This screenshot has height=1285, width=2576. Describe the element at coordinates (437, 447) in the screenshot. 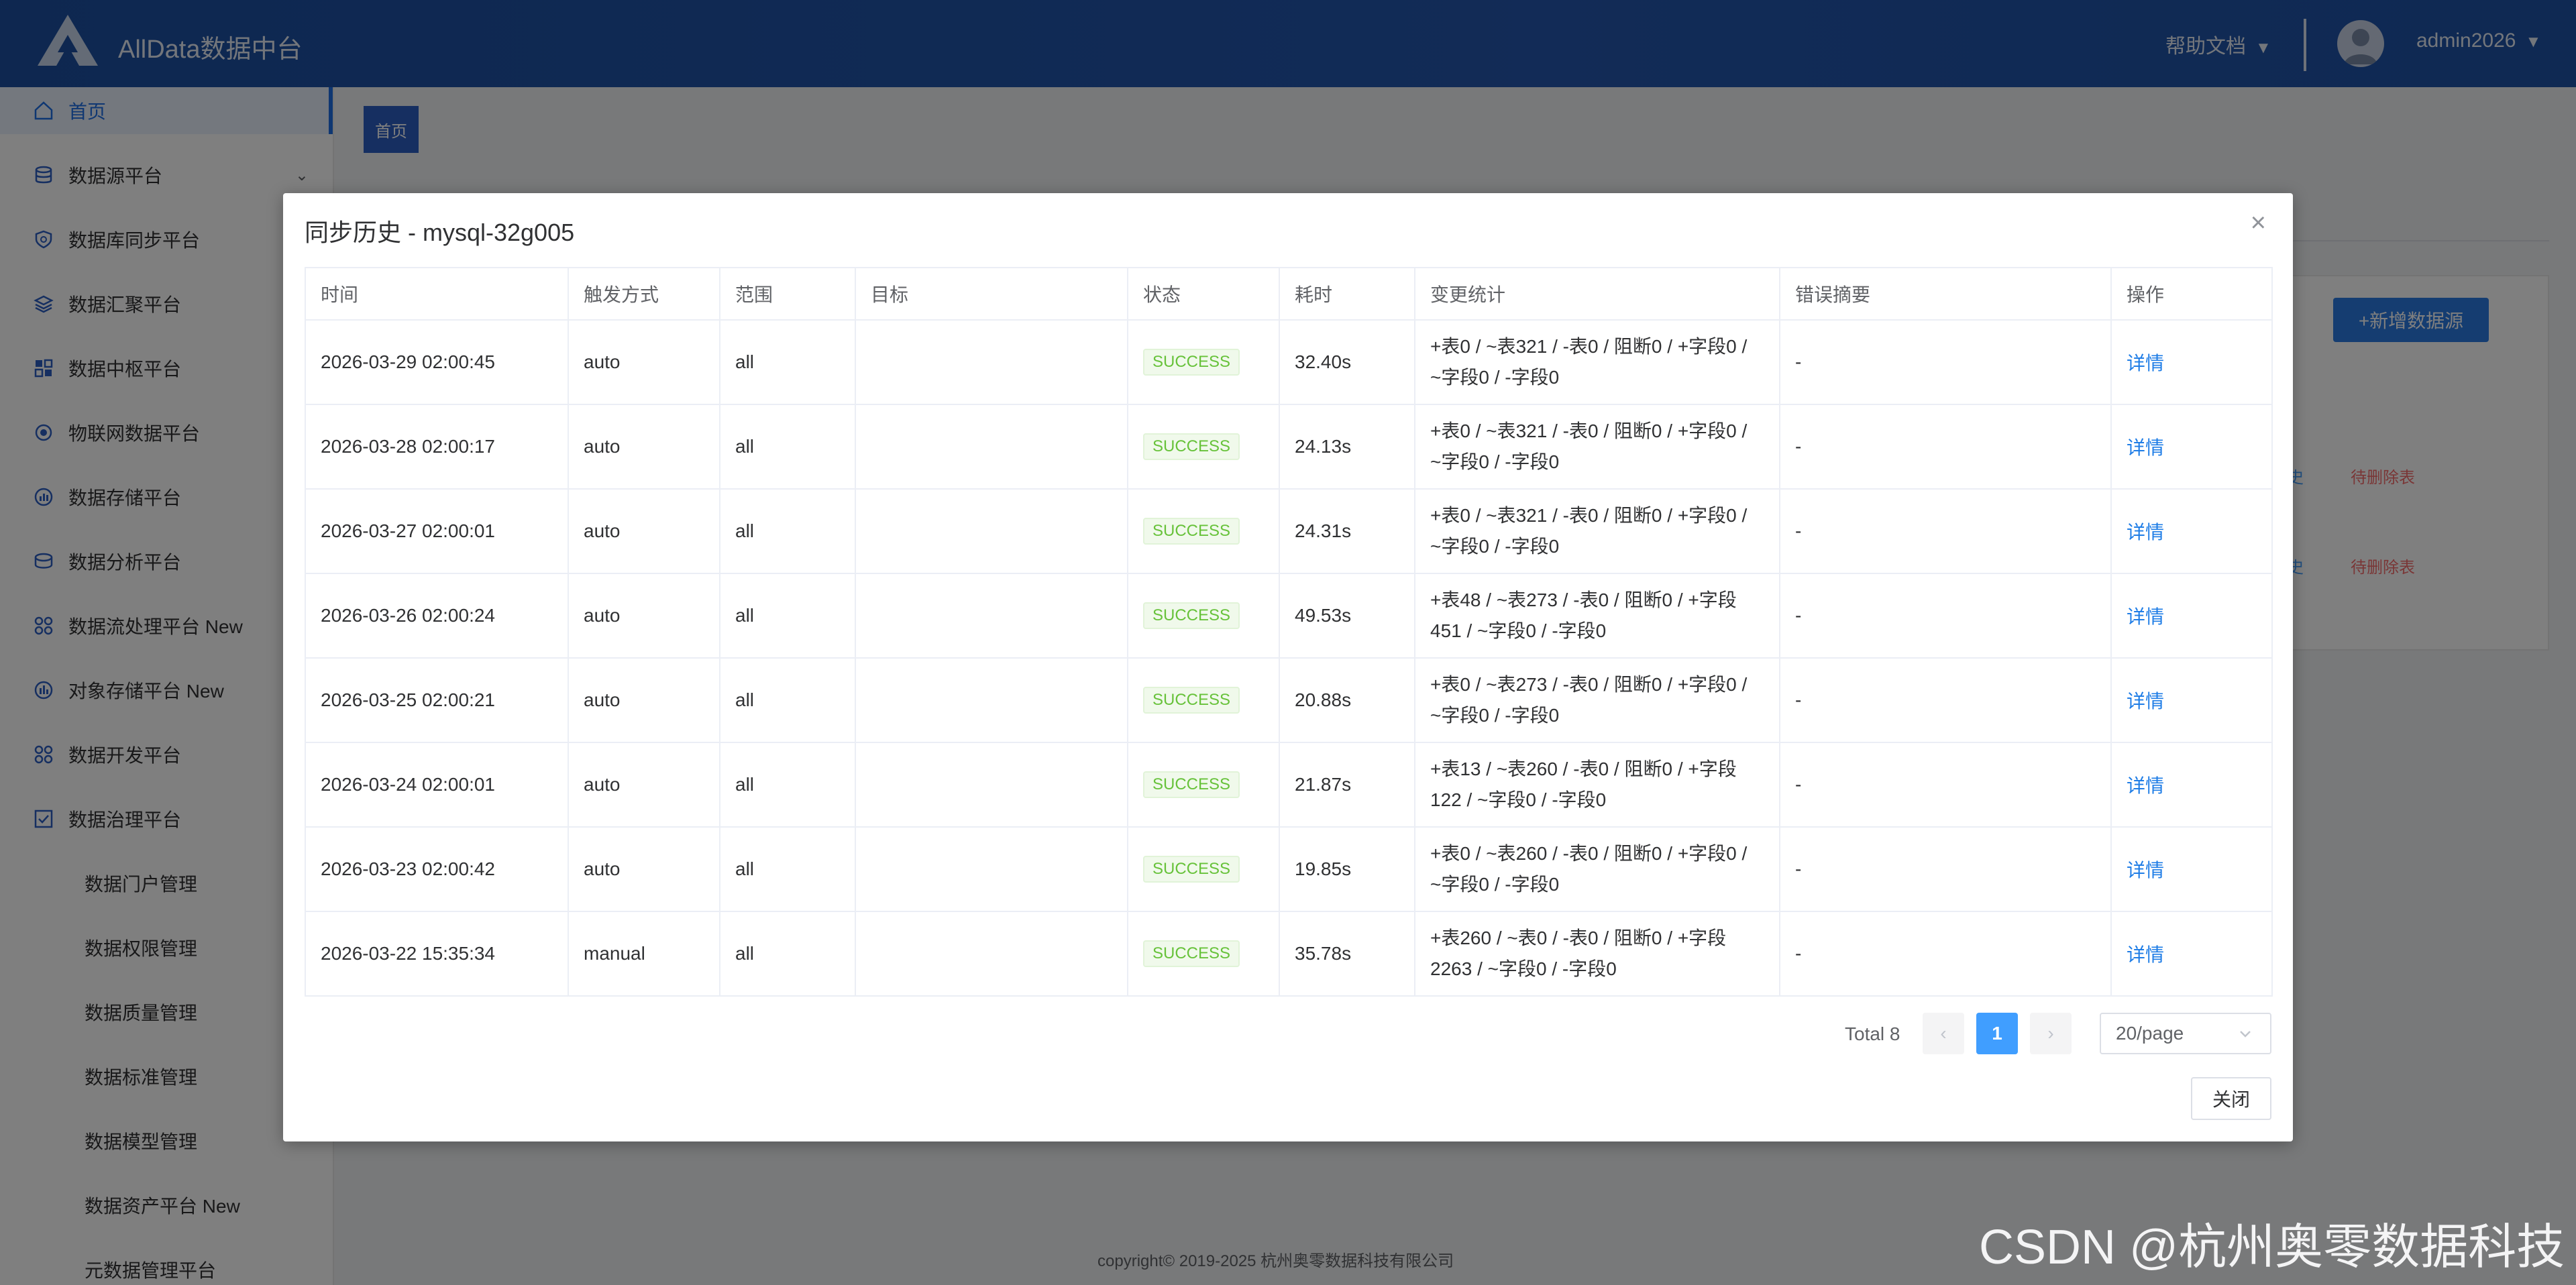

I see `cell-time: 2026-03-28 02:00:17` at that location.